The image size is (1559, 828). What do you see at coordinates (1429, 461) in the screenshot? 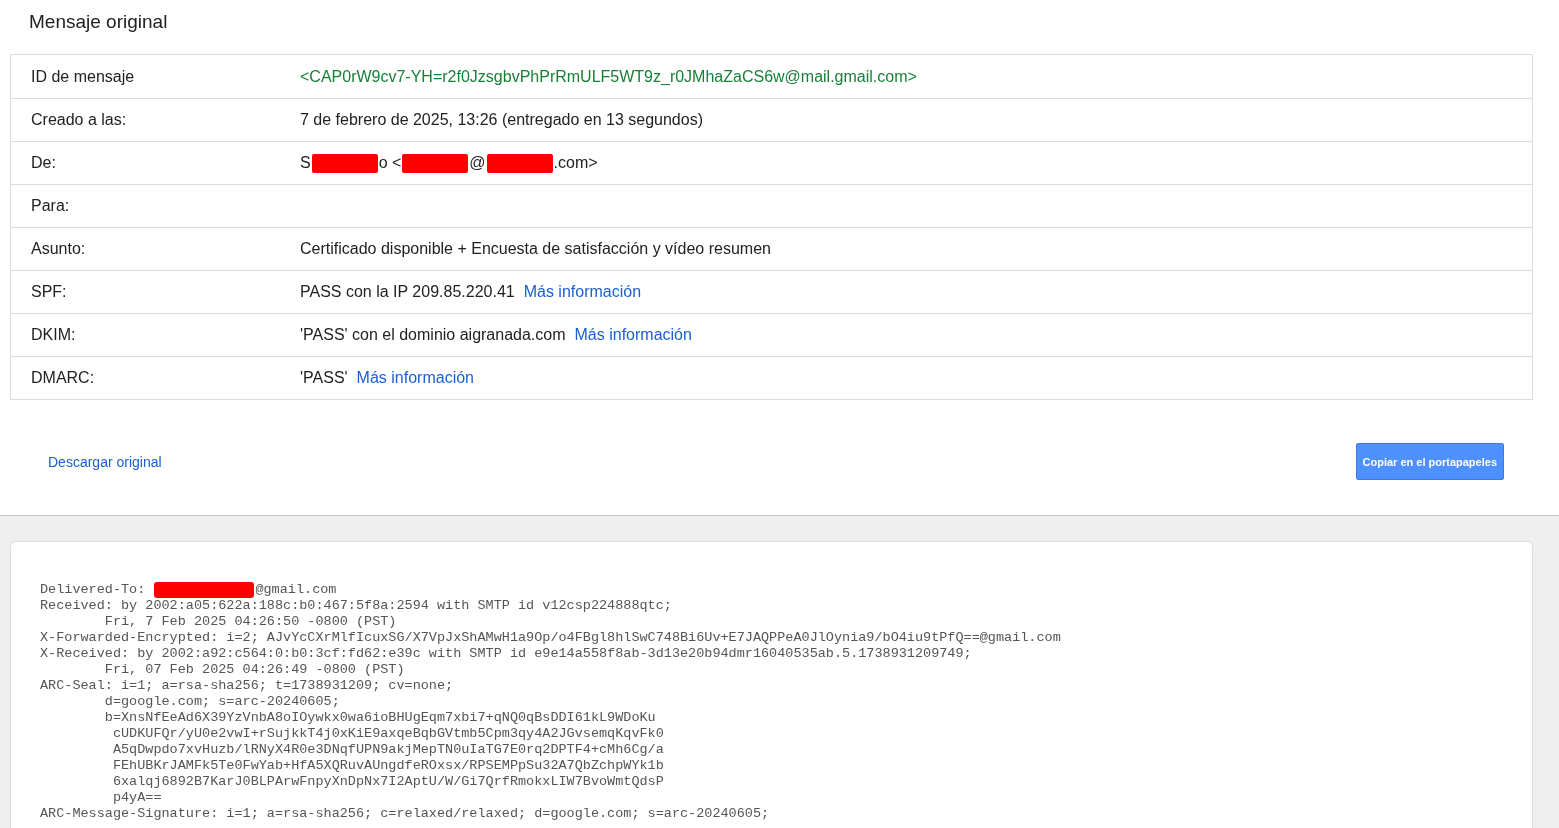
I see `copy-button: Copiar en el portapapeles` at bounding box center [1429, 461].